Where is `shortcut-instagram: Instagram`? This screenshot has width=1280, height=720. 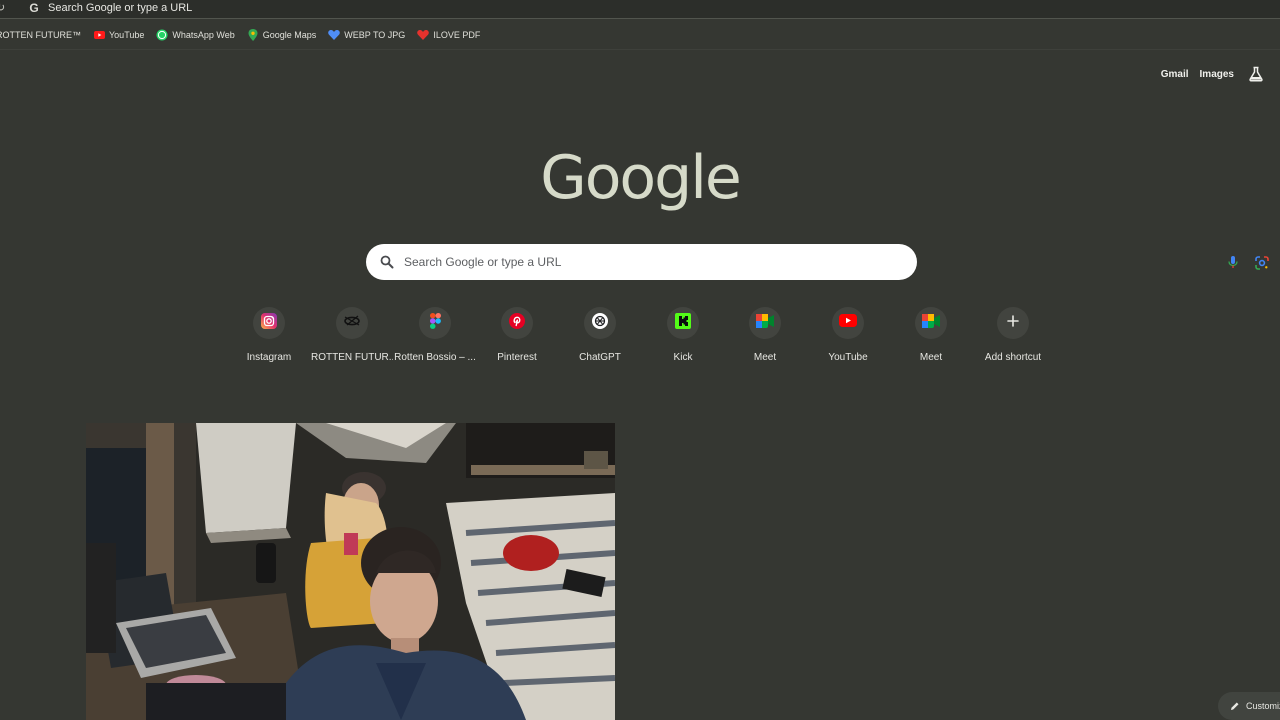 shortcut-instagram: Instagram is located at coordinates (269, 335).